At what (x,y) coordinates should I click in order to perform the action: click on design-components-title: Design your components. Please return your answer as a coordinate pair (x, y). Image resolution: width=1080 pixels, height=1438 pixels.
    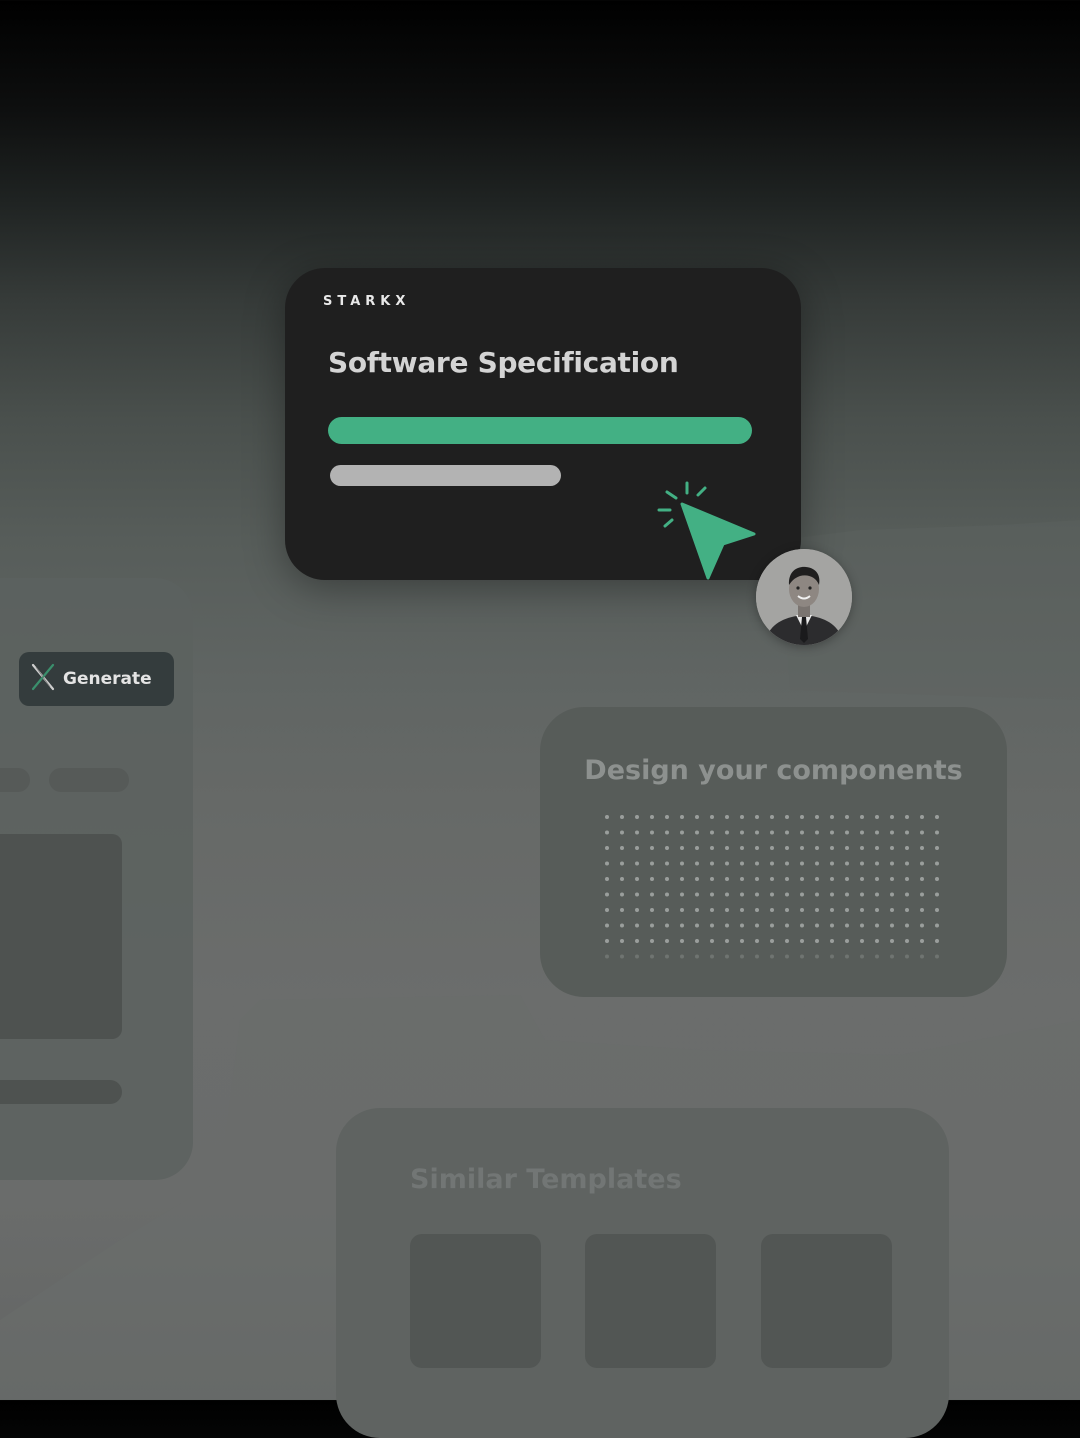
    Looking at the image, I should click on (773, 770).